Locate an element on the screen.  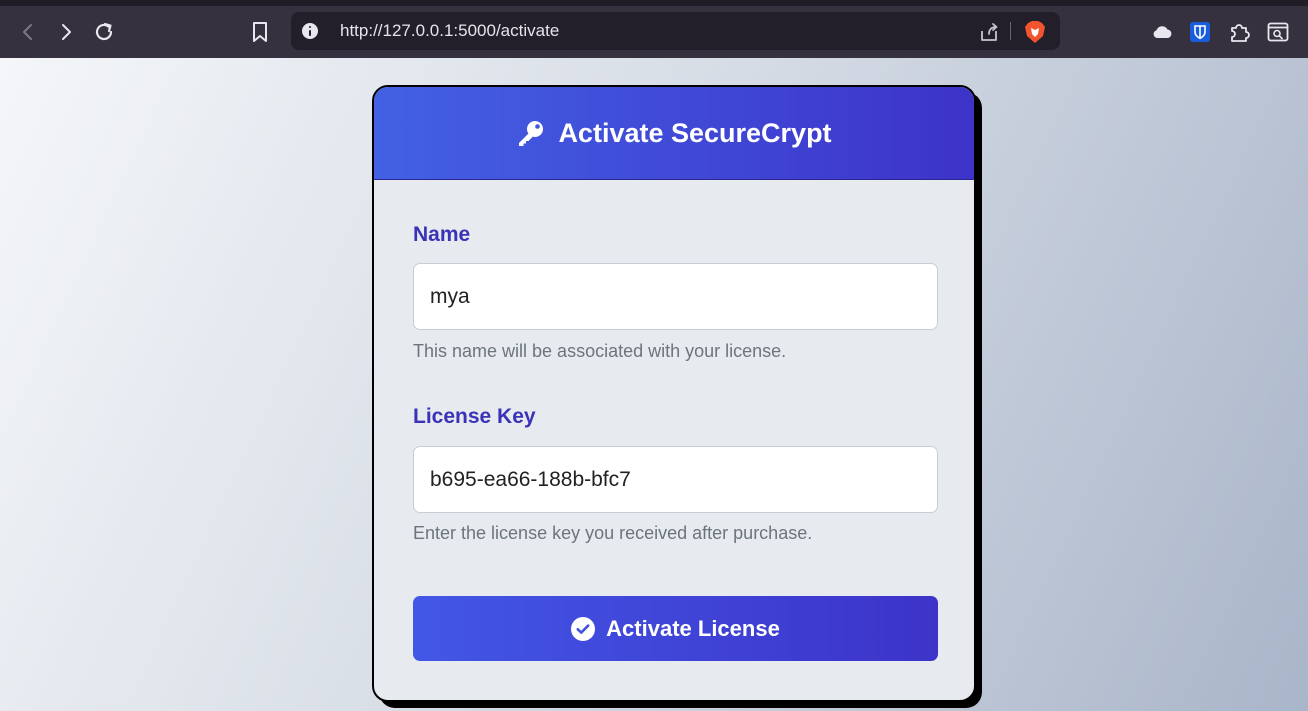
cloud-icon is located at coordinates (1162, 32).